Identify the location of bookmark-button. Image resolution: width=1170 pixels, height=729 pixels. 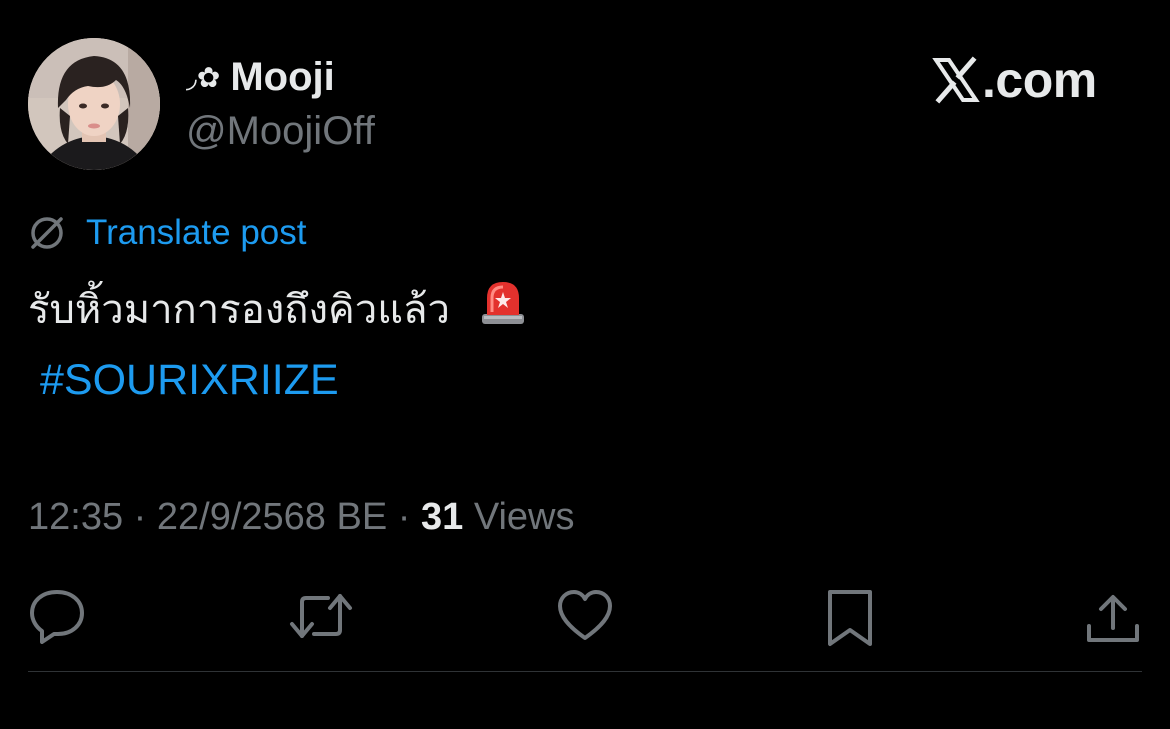
(850, 620).